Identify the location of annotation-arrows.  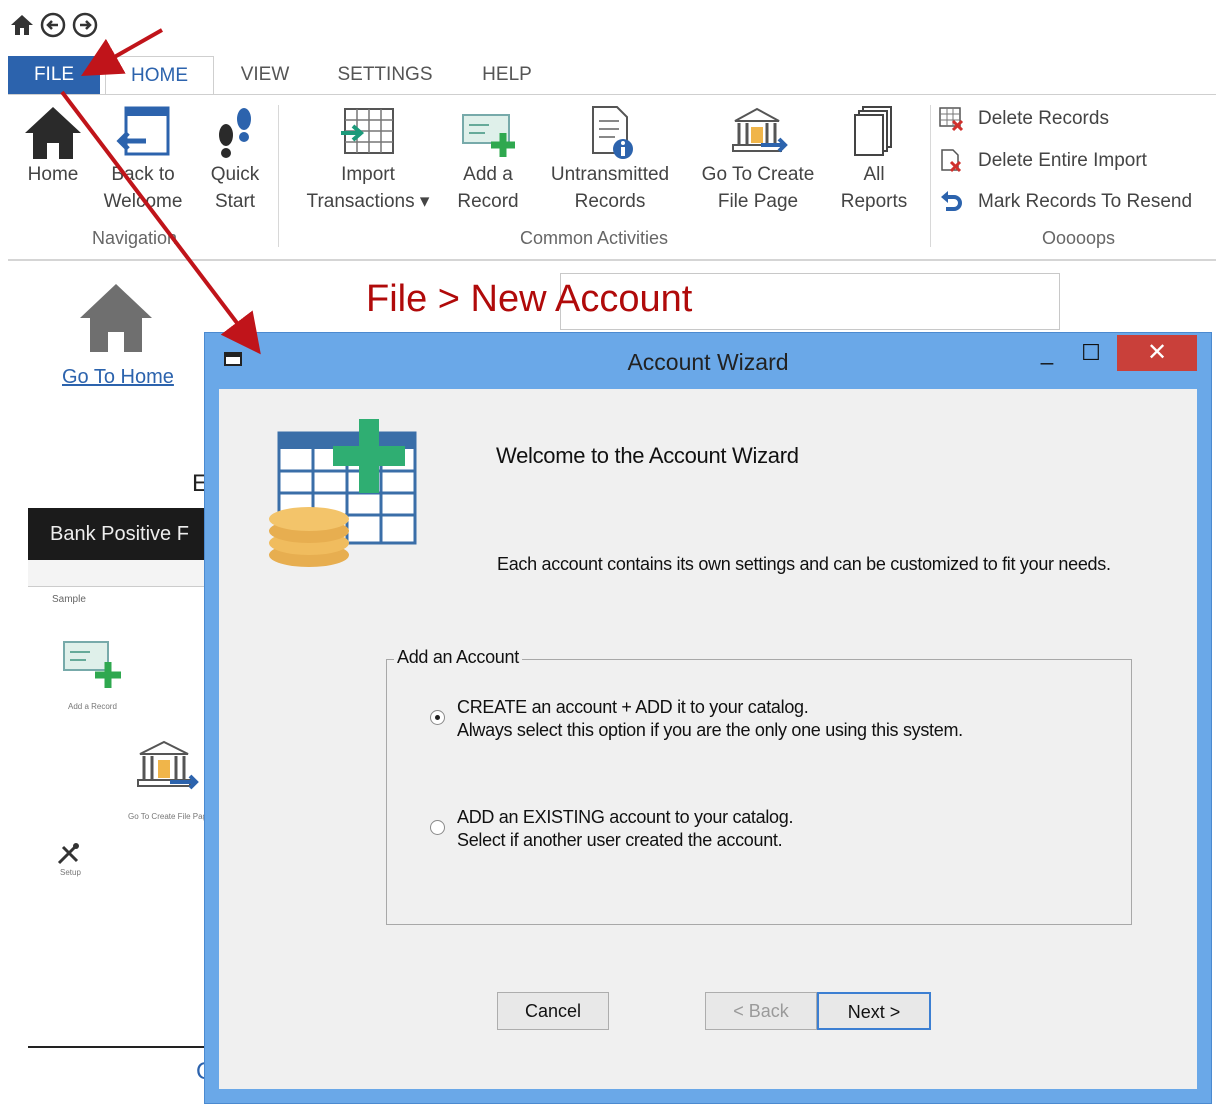
(160, 191).